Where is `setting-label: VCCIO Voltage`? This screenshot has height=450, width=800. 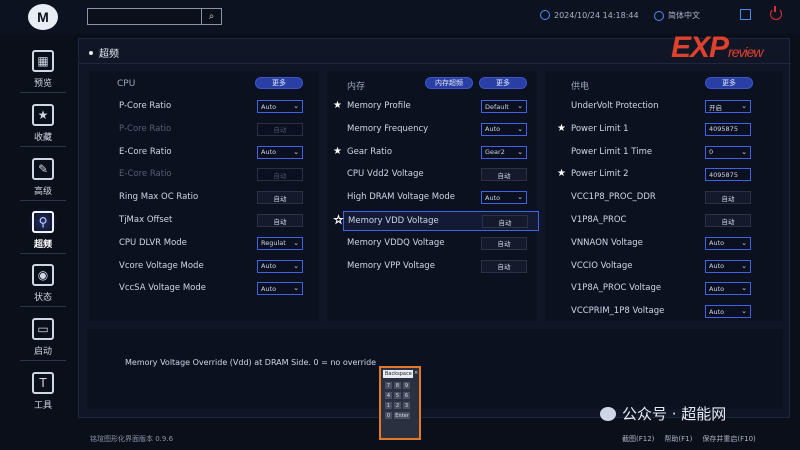
setting-label: VCCIO Voltage is located at coordinates (602, 265).